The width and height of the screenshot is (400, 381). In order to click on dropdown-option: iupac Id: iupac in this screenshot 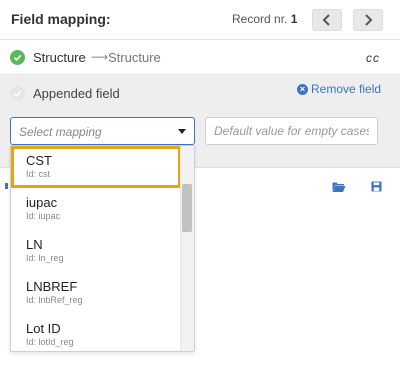, I will do `click(96, 209)`.